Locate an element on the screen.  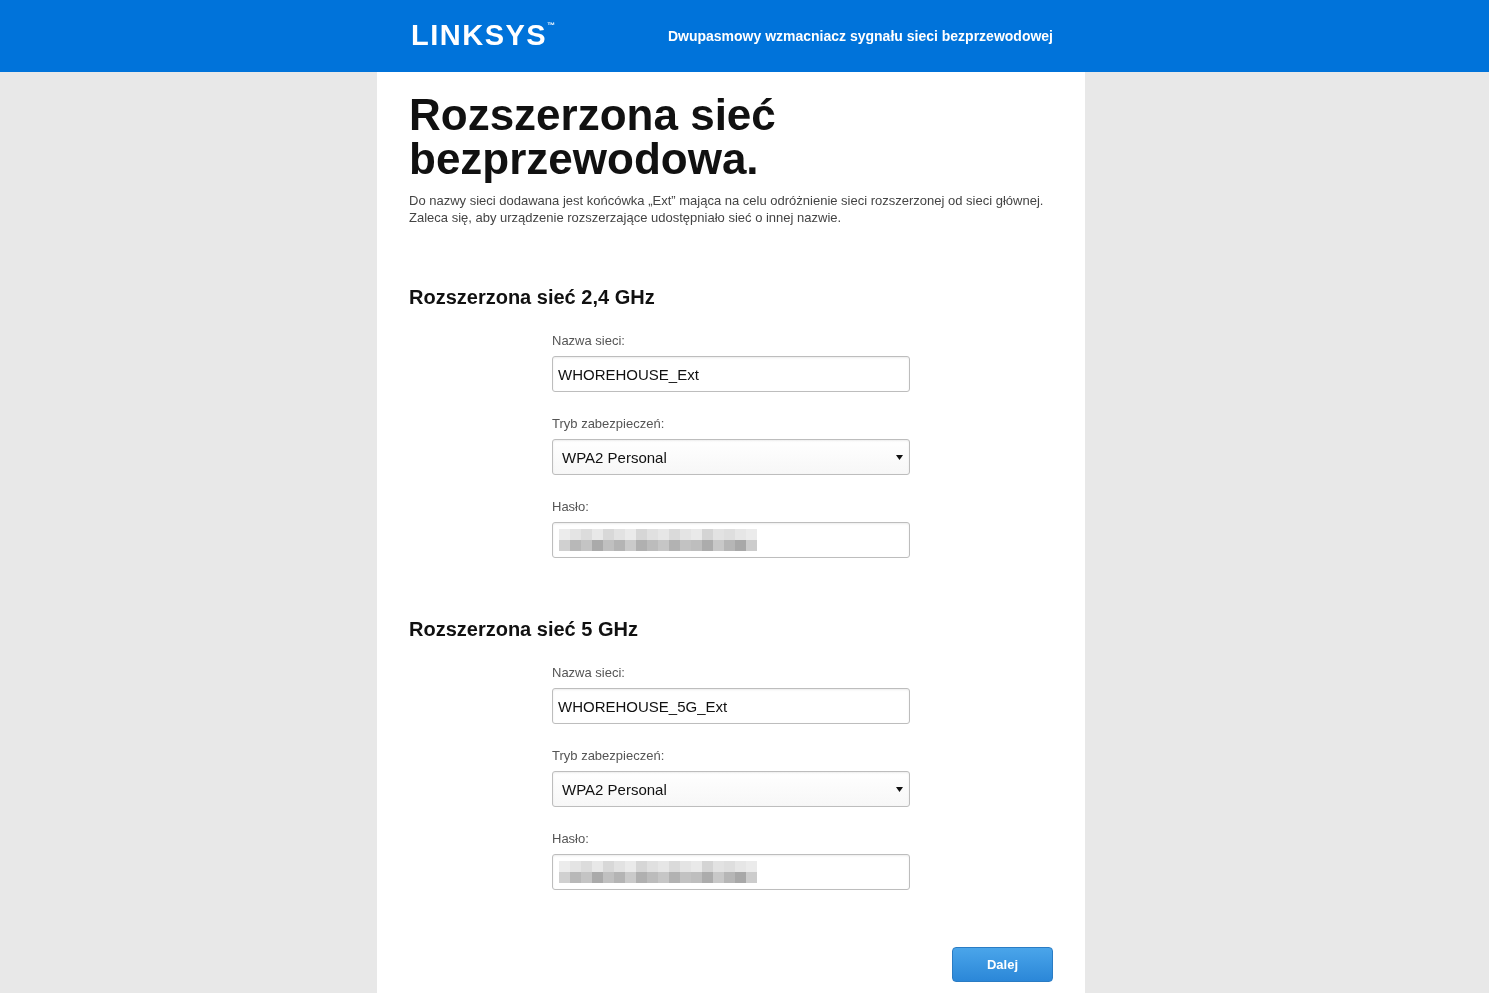
linksys-logo: LINKSYS$^{™}$ is located at coordinates (483, 35).